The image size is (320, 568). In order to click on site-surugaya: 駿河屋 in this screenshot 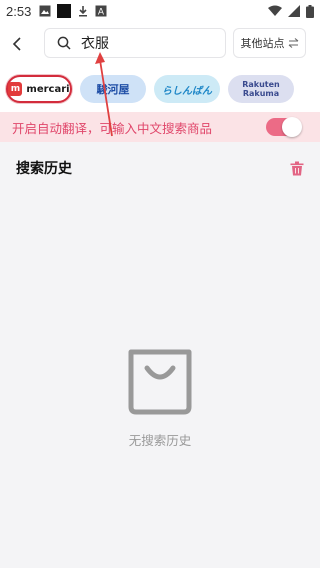, I will do `click(113, 89)`.